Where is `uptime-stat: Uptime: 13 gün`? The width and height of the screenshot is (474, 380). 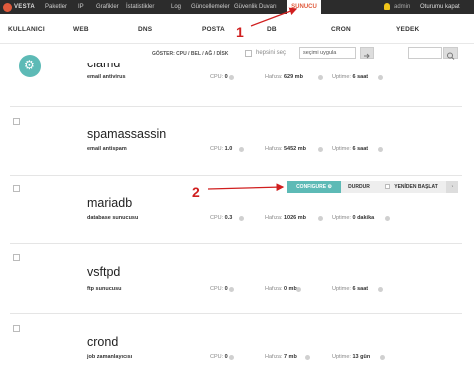 uptime-stat: Uptime: 13 gün is located at coordinates (351, 357).